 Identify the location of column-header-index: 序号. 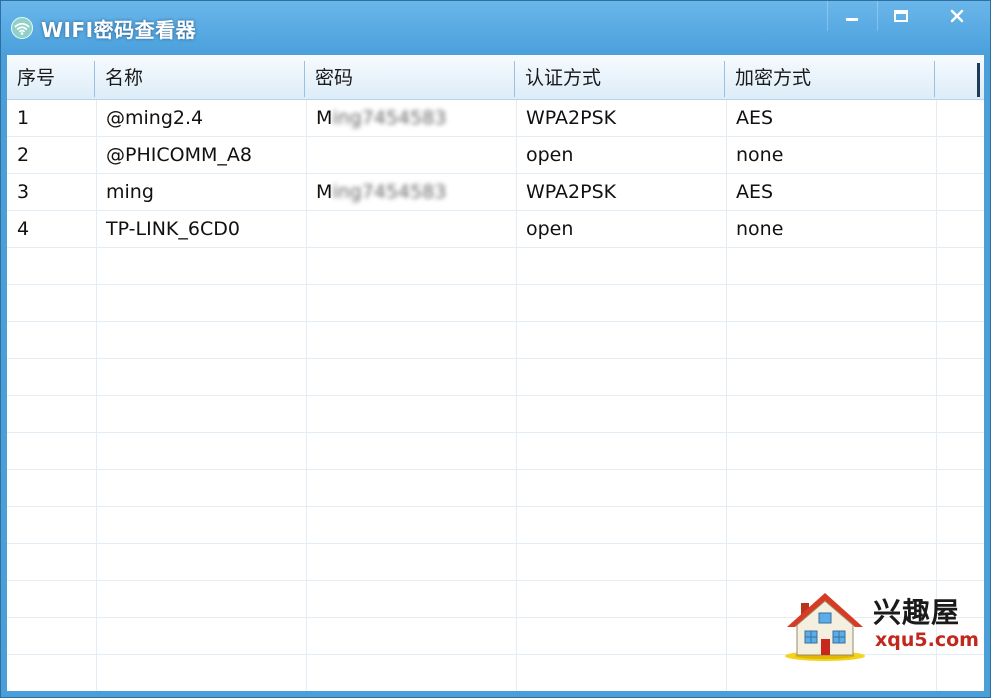
(50, 77).